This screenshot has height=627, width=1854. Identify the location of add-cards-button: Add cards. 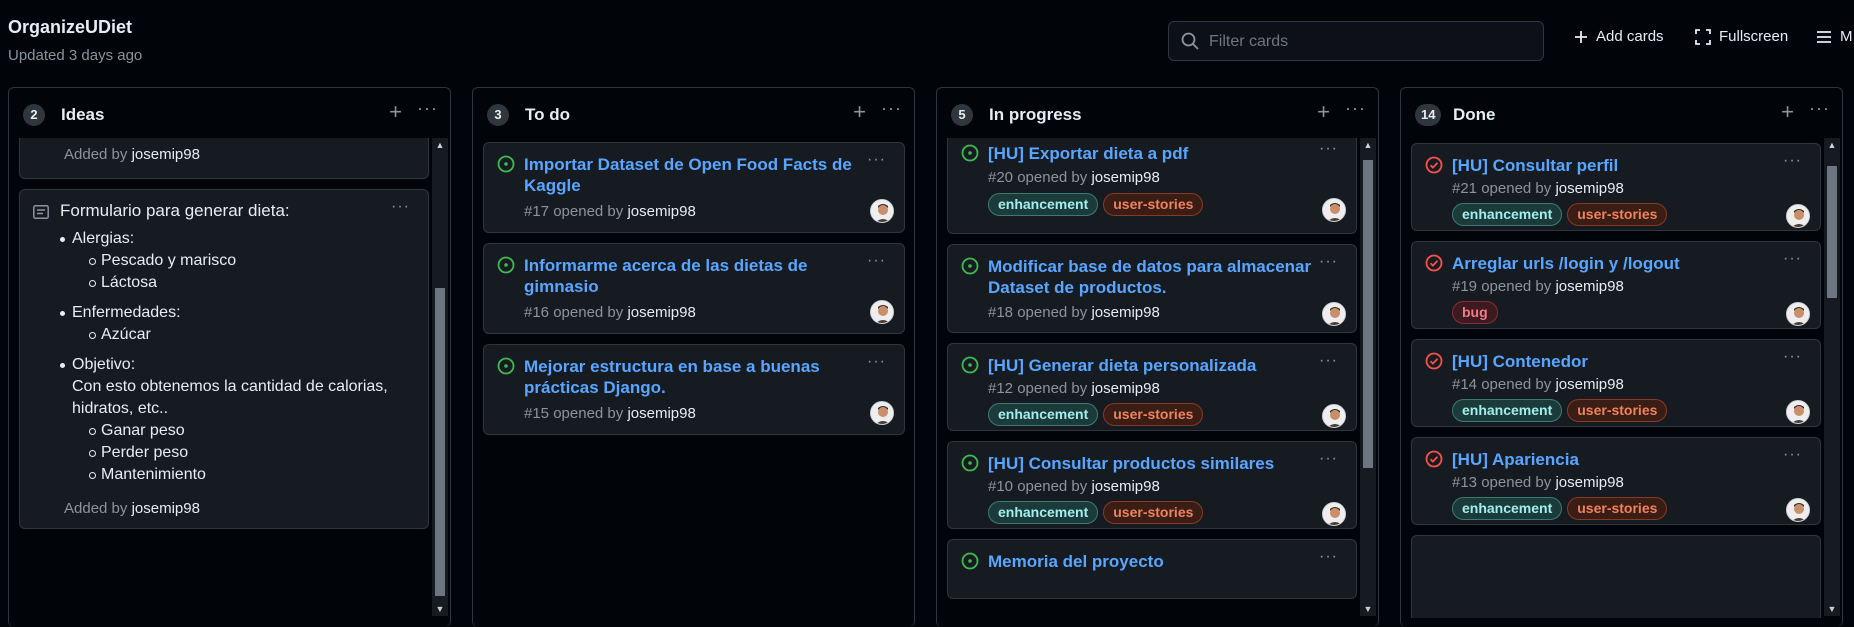
(1619, 36).